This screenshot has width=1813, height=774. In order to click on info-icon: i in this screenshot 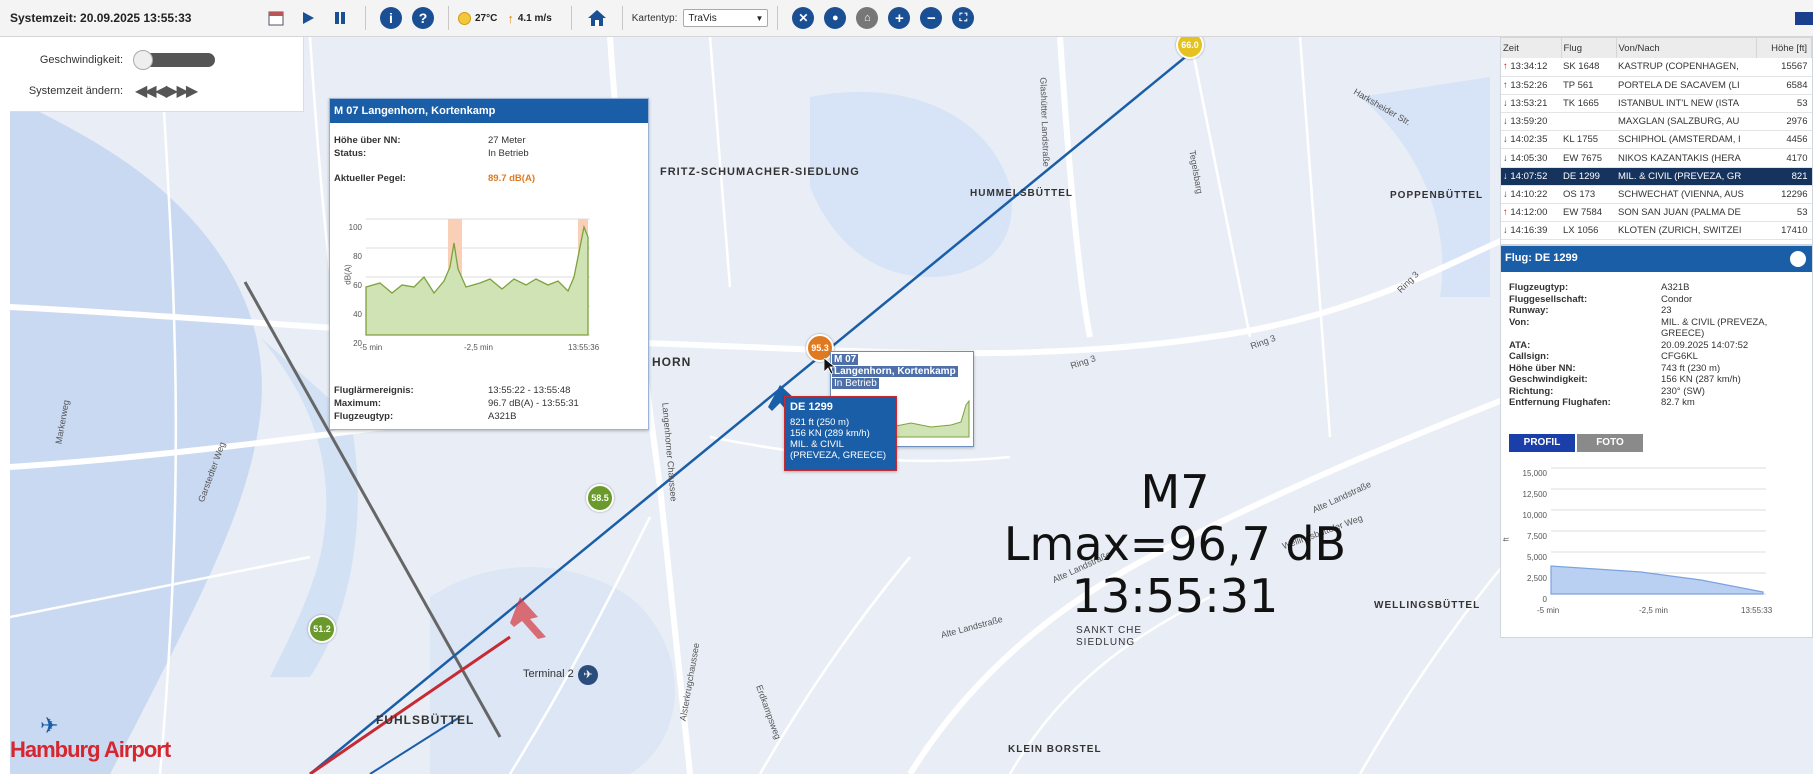, I will do `click(391, 18)`.